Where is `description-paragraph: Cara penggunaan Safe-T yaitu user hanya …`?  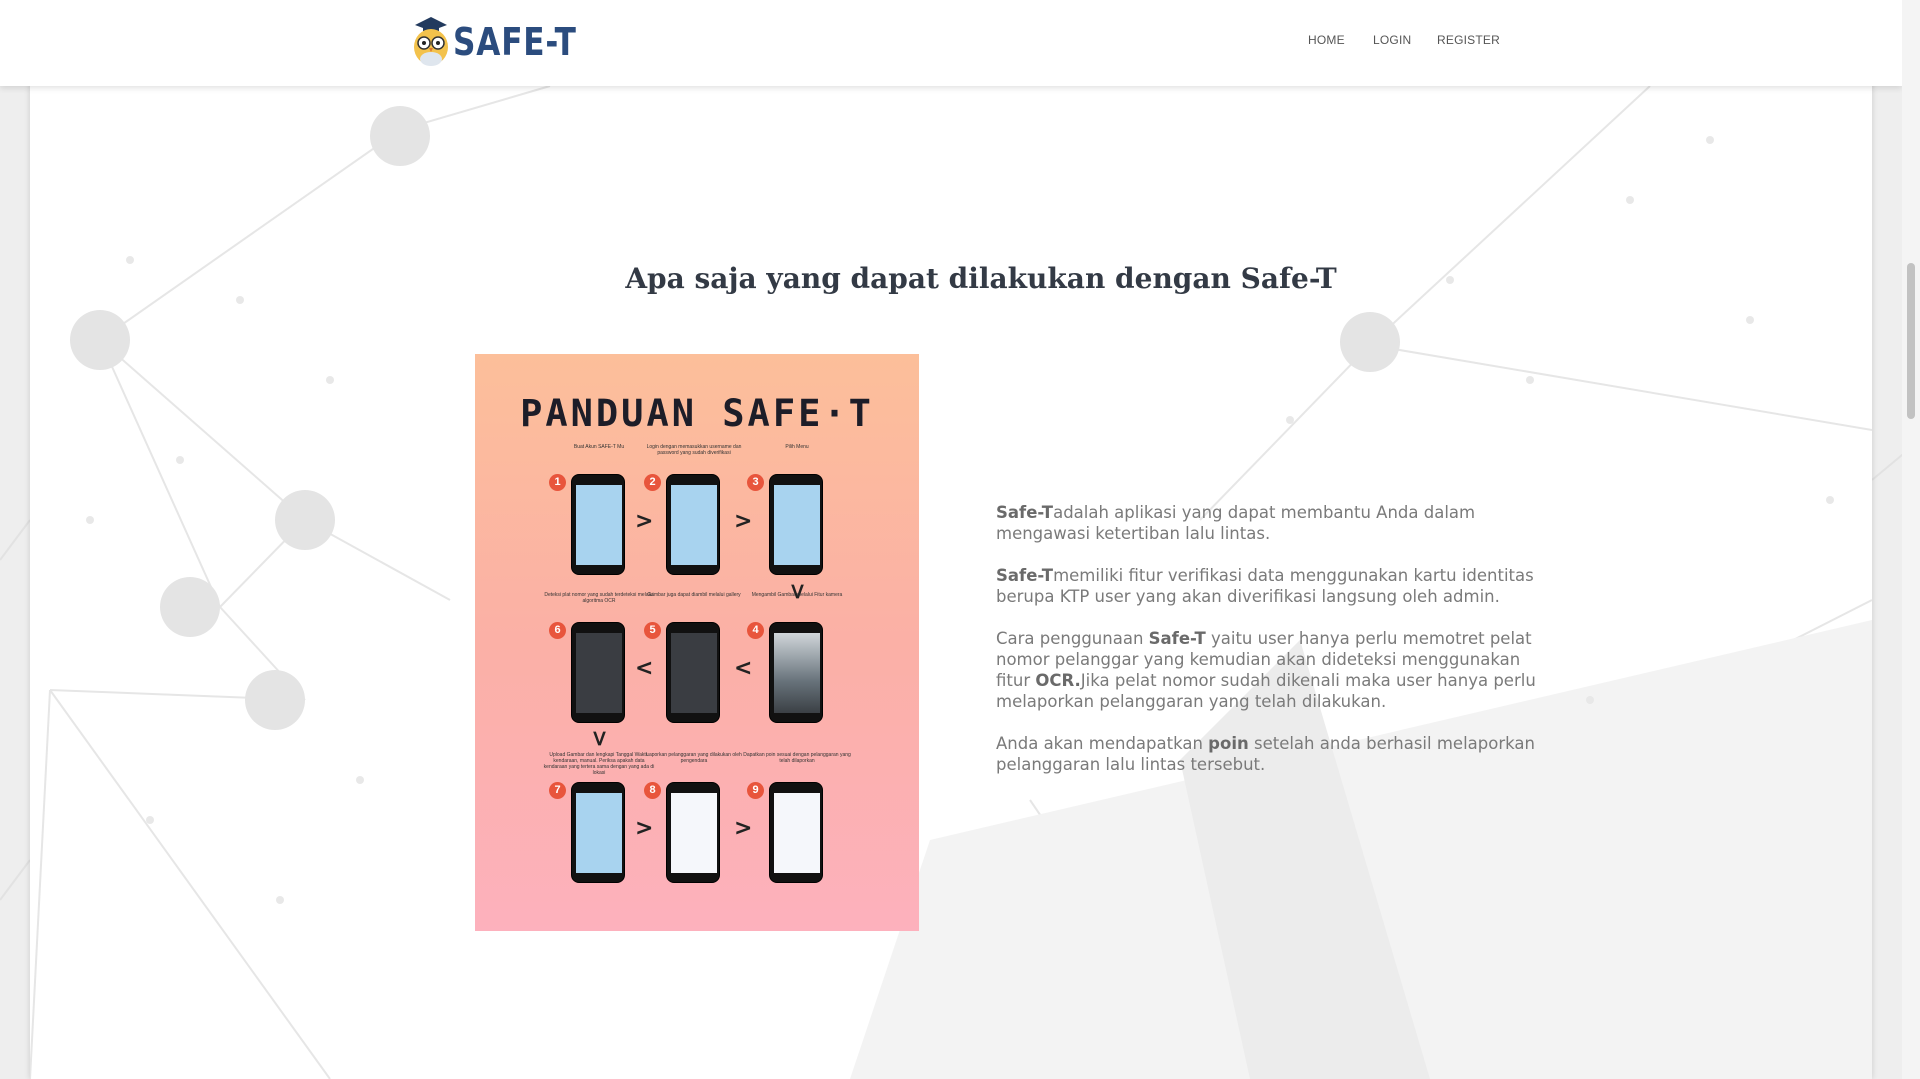
description-paragraph: Cara penggunaan Safe-T yaitu user hanya … is located at coordinates (1266, 670).